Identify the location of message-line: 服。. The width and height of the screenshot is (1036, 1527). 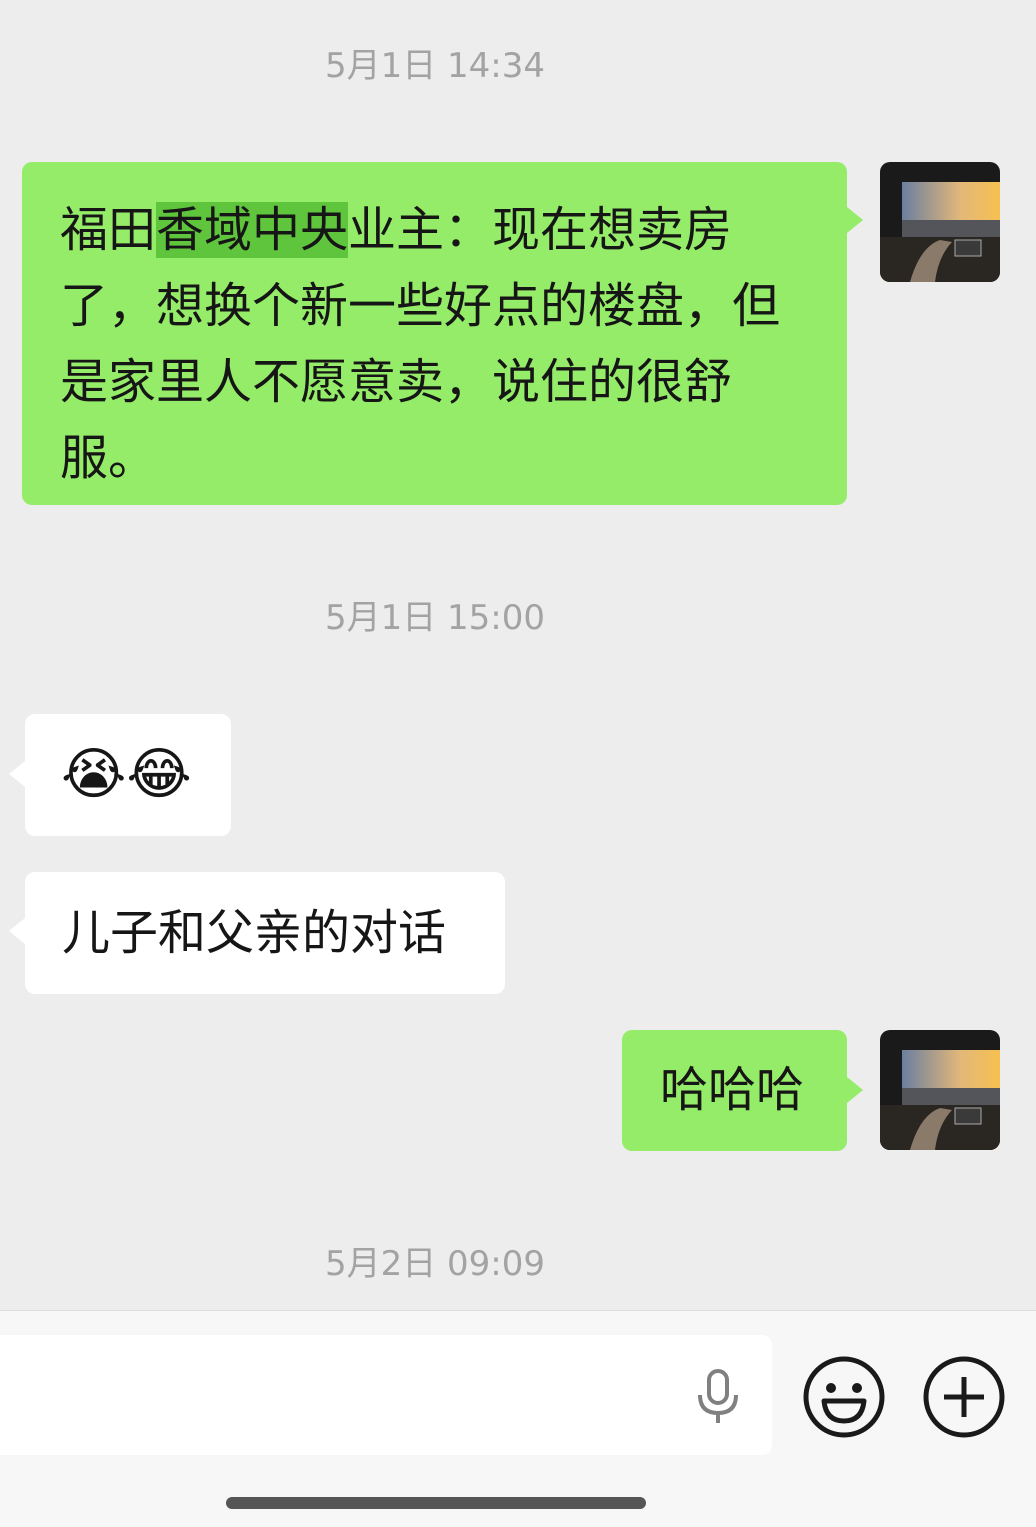
(108, 458).